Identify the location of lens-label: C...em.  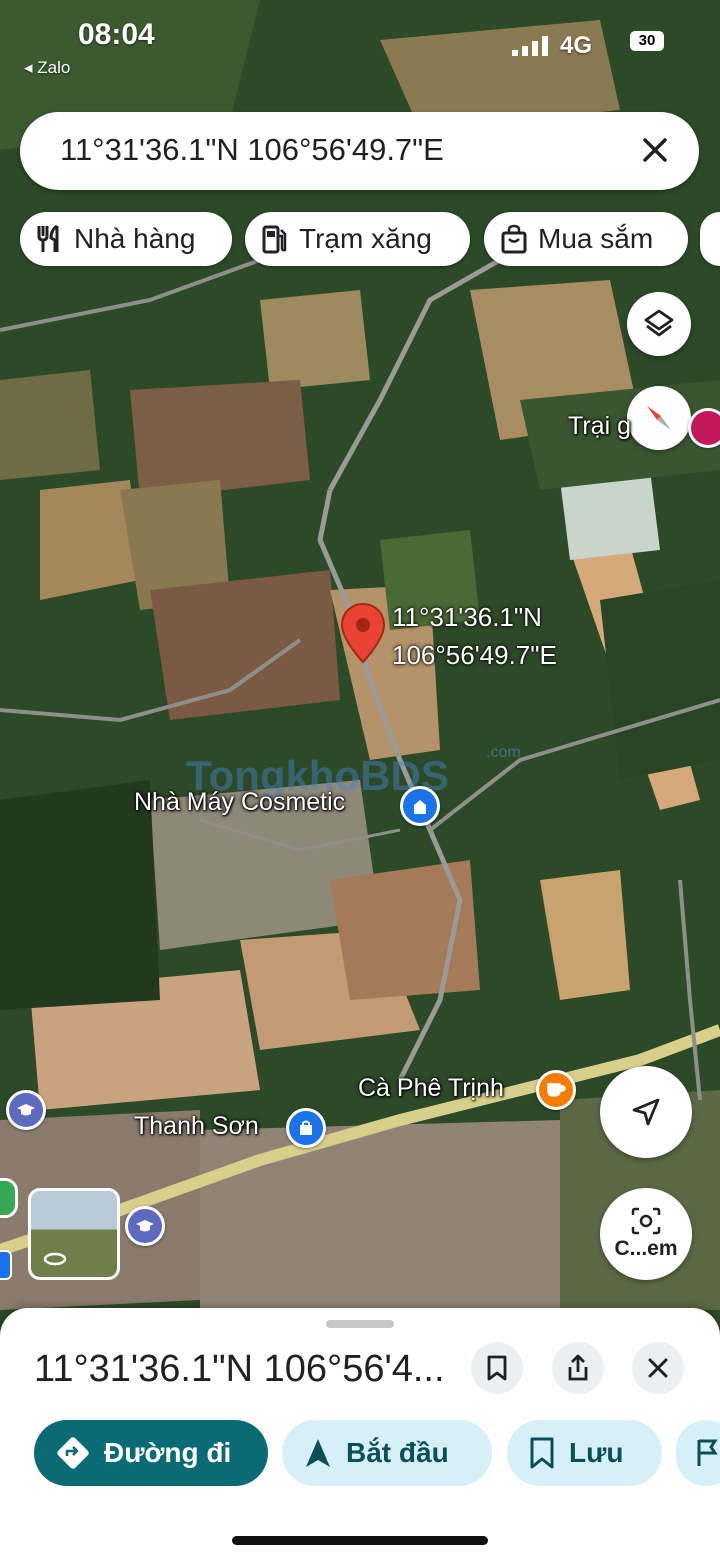
(646, 1248).